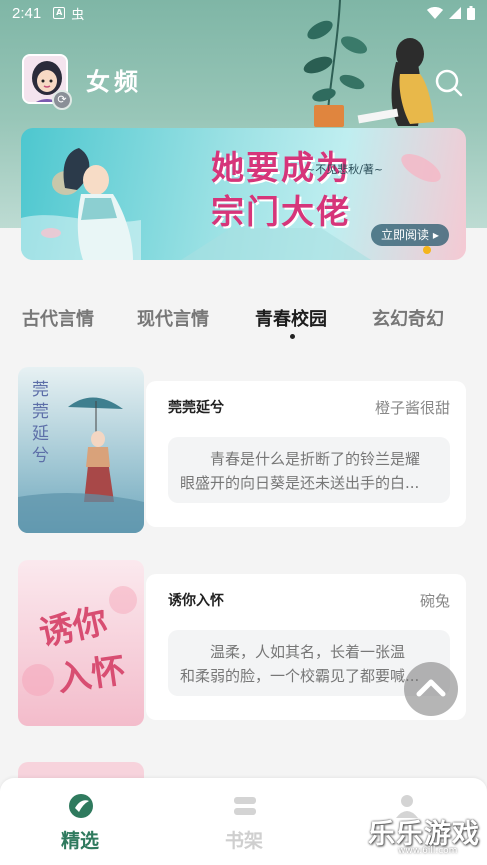  Describe the element at coordinates (471, 13) in the screenshot. I see `battery-icon` at that location.